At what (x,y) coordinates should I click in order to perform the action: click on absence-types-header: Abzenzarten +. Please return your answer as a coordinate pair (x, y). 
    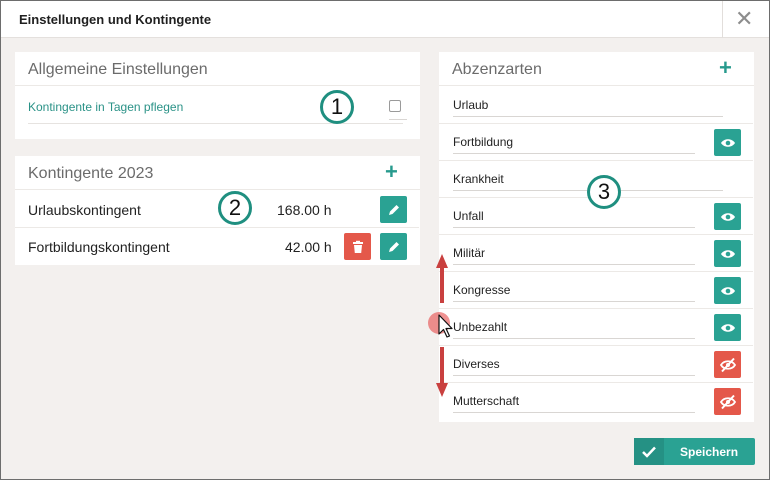
    Looking at the image, I should click on (596, 69).